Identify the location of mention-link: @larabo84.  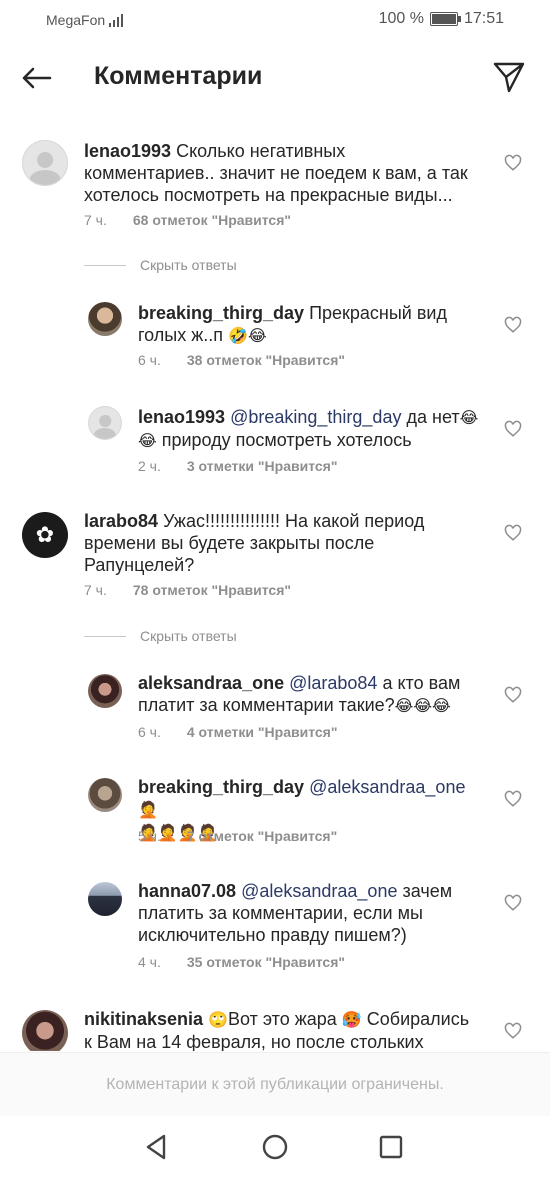
(333, 683).